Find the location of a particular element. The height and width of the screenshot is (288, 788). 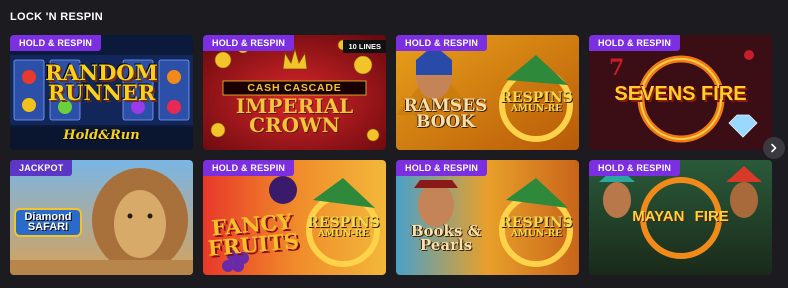

game-tile-diamond-safari: JACKPOT Diamond SAFARI is located at coordinates (101, 217).